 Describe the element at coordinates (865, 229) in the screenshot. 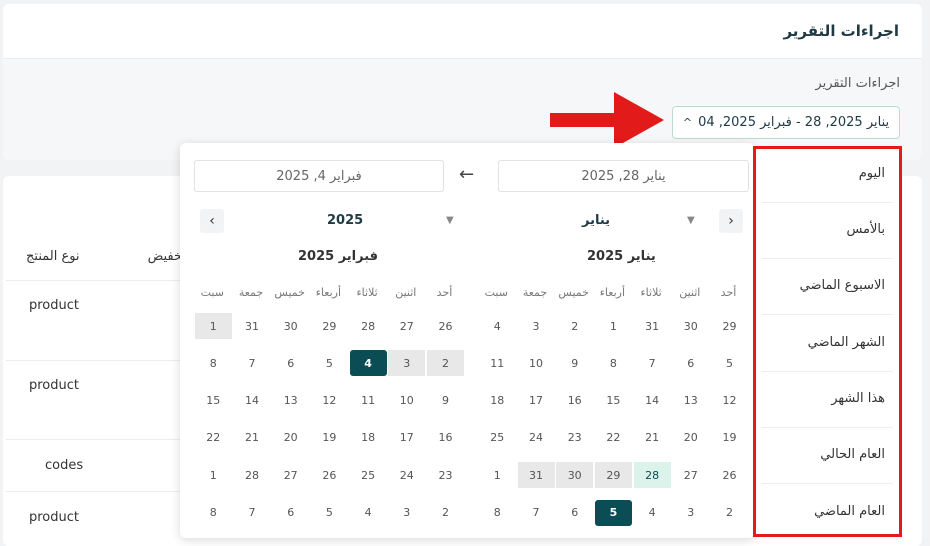

I see `preset-option: بالأمس` at that location.